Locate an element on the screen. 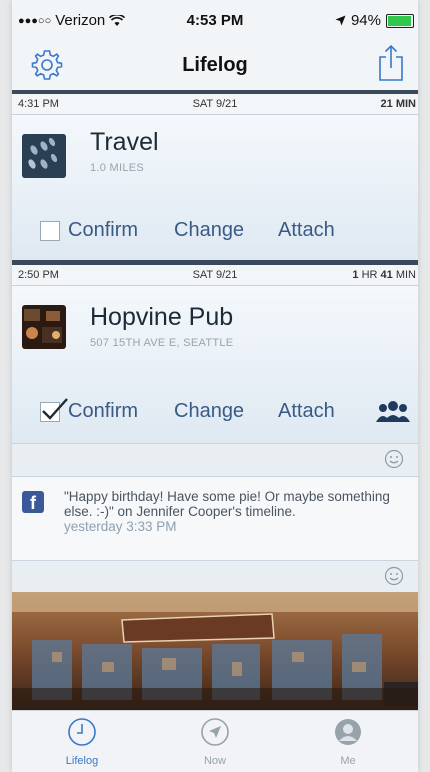 This screenshot has height=772, width=430. tab-bar: Lifelog Now Me is located at coordinates (215, 741).